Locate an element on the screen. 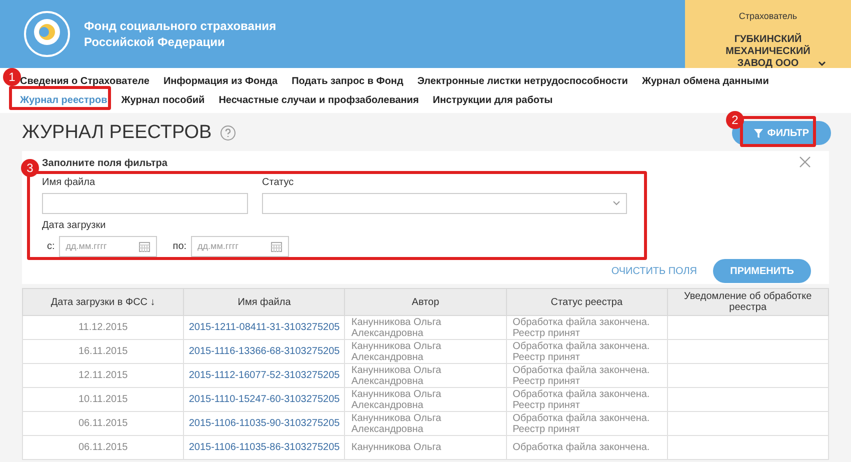 Image resolution: width=851 pixels, height=462 pixels. close-icon is located at coordinates (805, 162).